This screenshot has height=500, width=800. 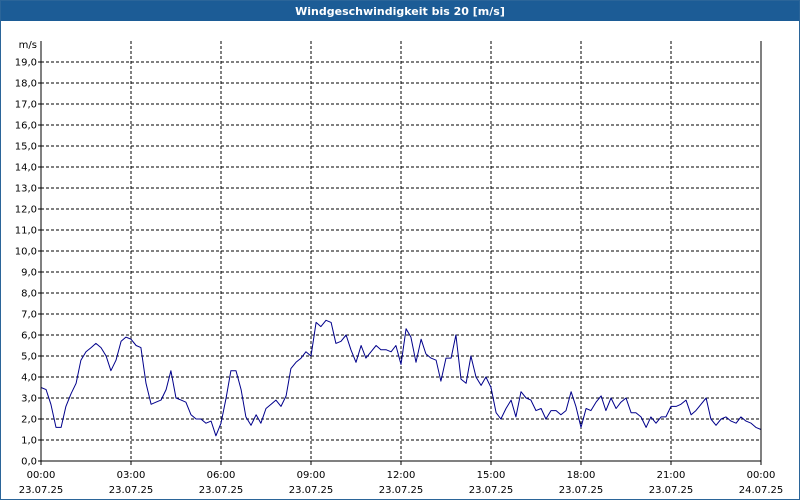 I want to click on y-tick-label: 8,0, so click(x=29, y=294).